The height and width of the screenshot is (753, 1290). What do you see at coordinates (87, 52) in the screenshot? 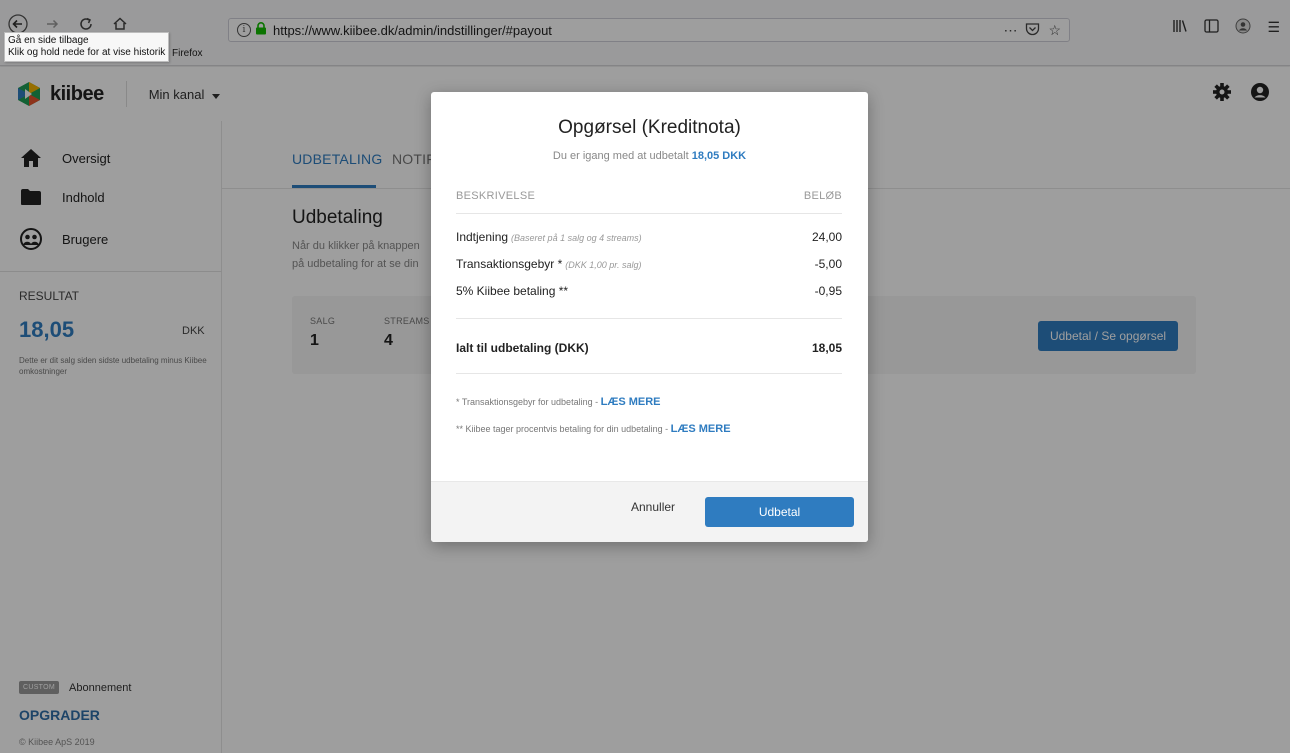
I see `tooltip-line: Klik og hold nede for at vise historik` at bounding box center [87, 52].